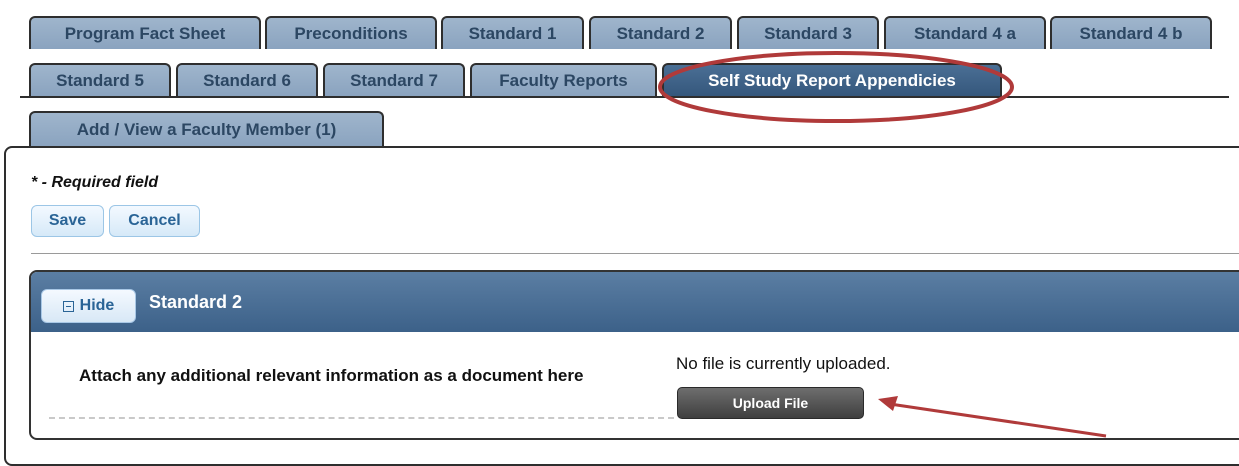 The width and height of the screenshot is (1239, 466). What do you see at coordinates (965, 32) in the screenshot?
I see `tab-standard-4a: Standard 4 a` at bounding box center [965, 32].